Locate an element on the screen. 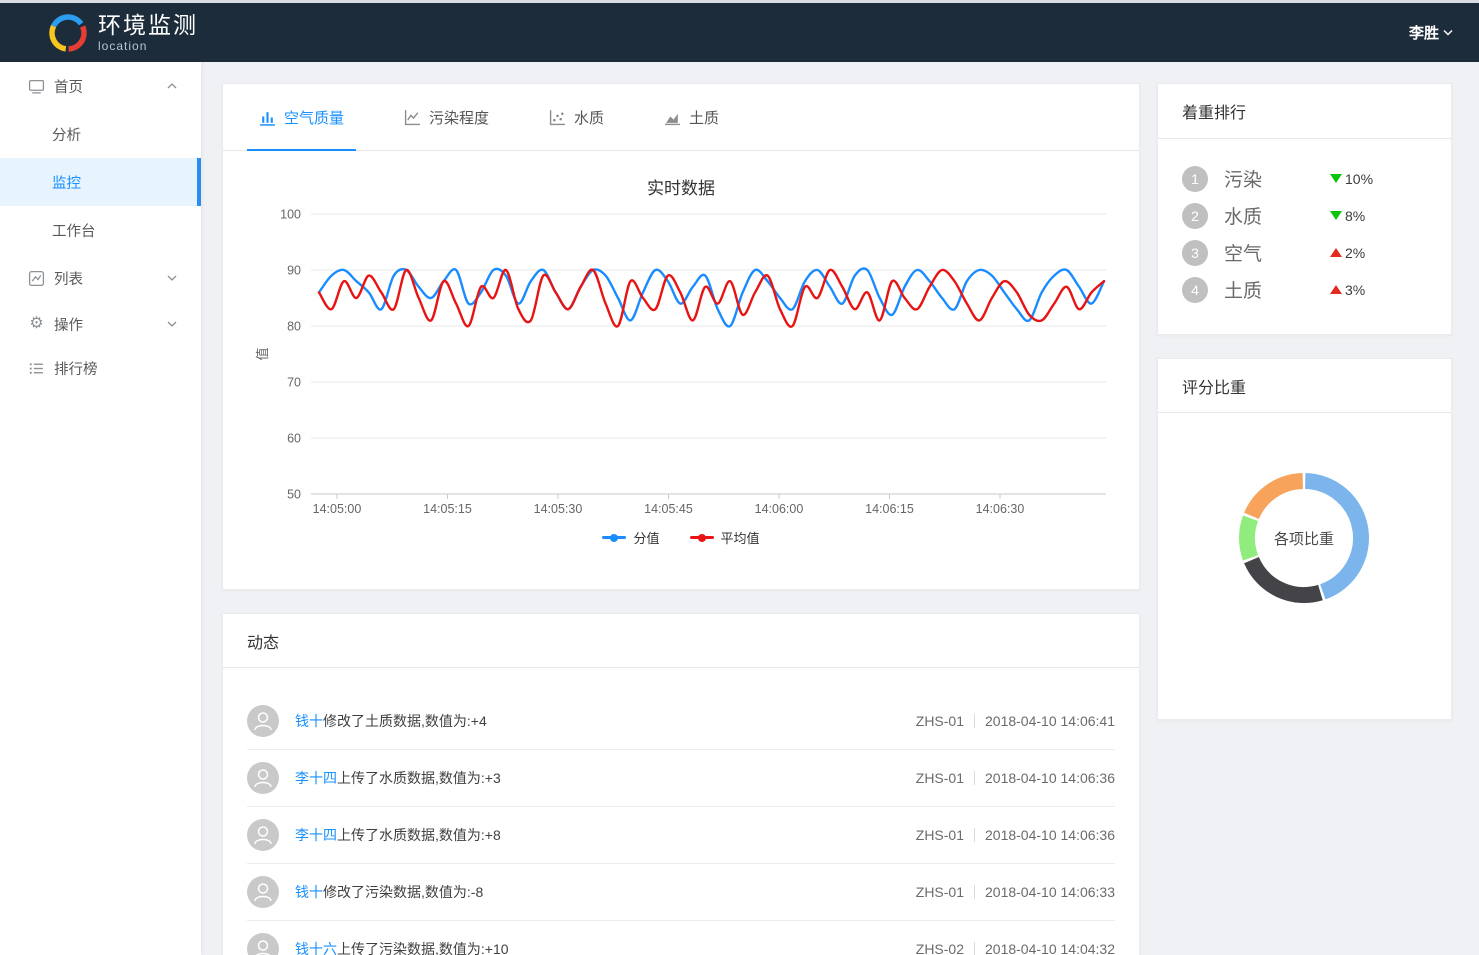 This screenshot has width=1479, height=955. chevron-up-icon is located at coordinates (172, 86).